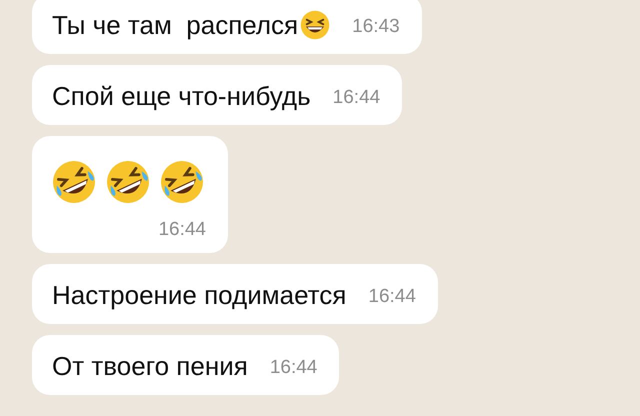  Describe the element at coordinates (376, 26) in the screenshot. I see `message-time: 16:43` at that location.